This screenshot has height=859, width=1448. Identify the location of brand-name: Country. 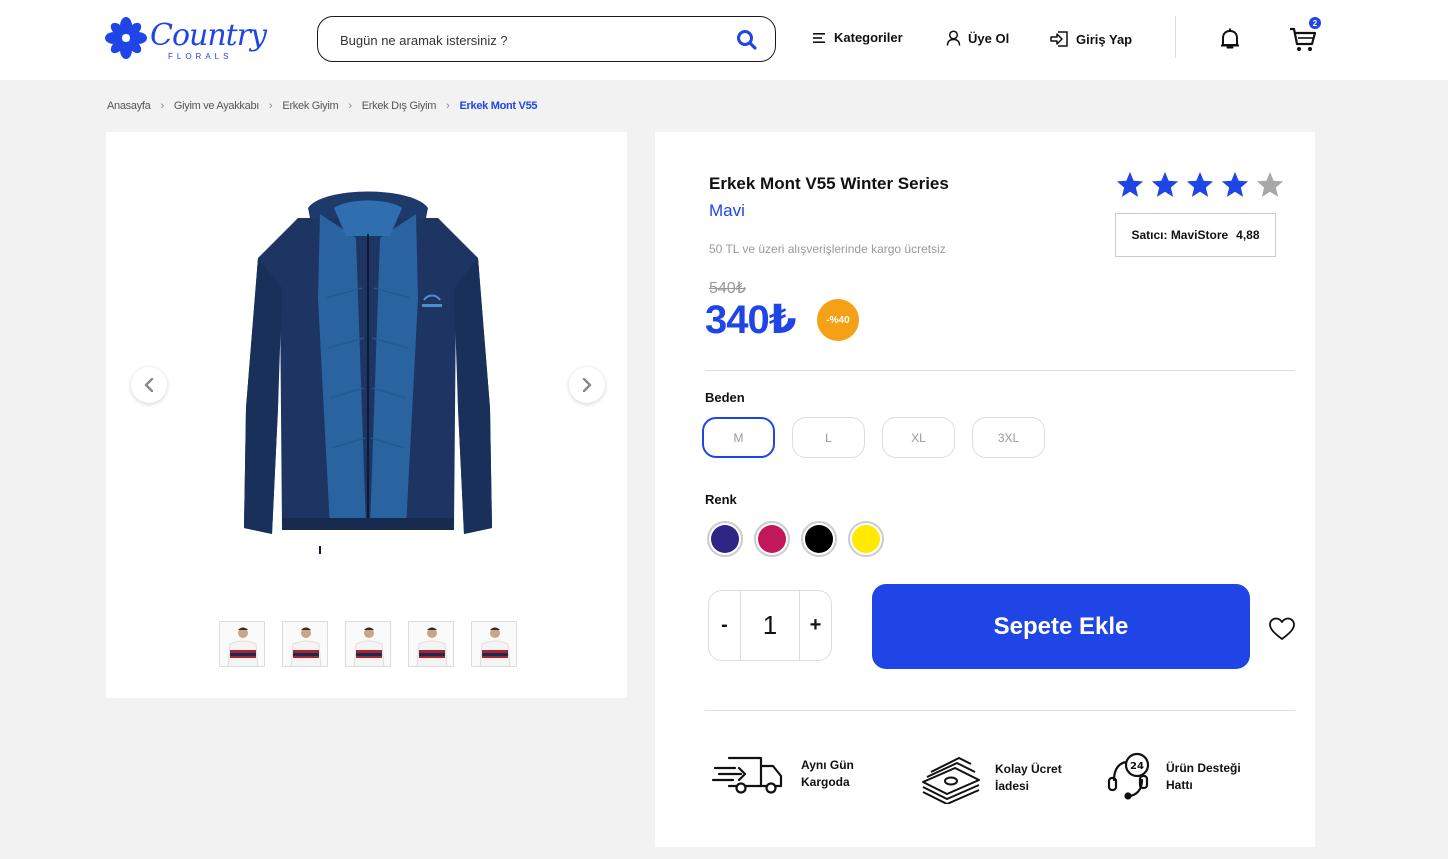
(208, 35).